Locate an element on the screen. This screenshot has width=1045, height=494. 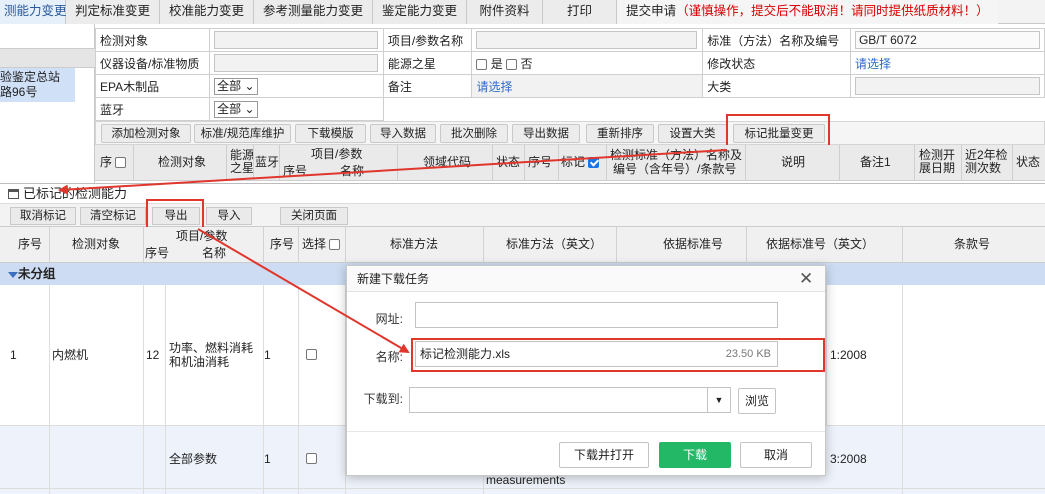
arrow-to-panel is located at coordinates (393, 172).